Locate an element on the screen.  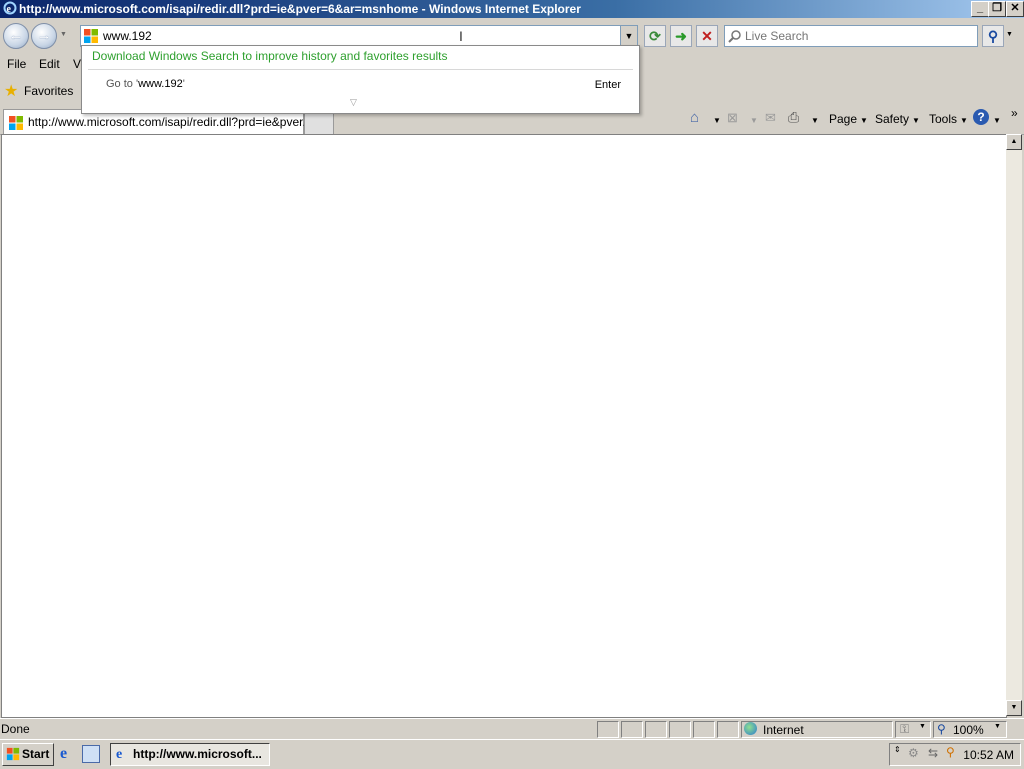
zoom-label: 100% is located at coordinates (968, 730).